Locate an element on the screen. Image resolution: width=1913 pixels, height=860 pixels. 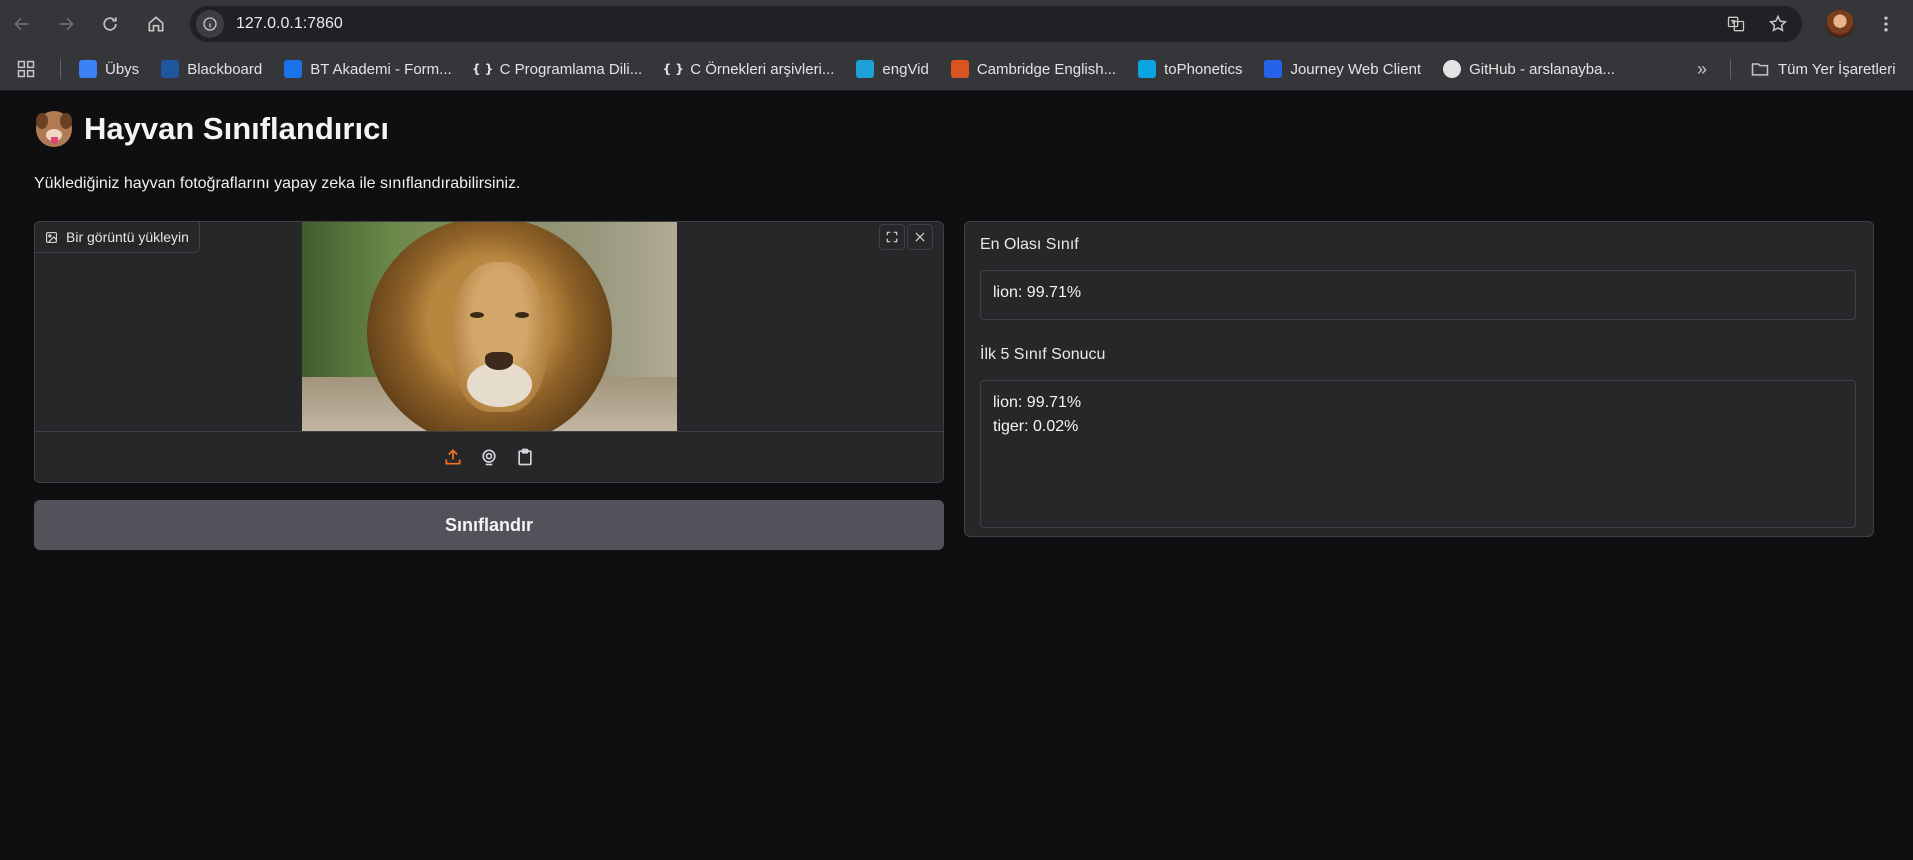
title-row: Hayvan Sınıflandırıcı is located at coordinates (212, 129).